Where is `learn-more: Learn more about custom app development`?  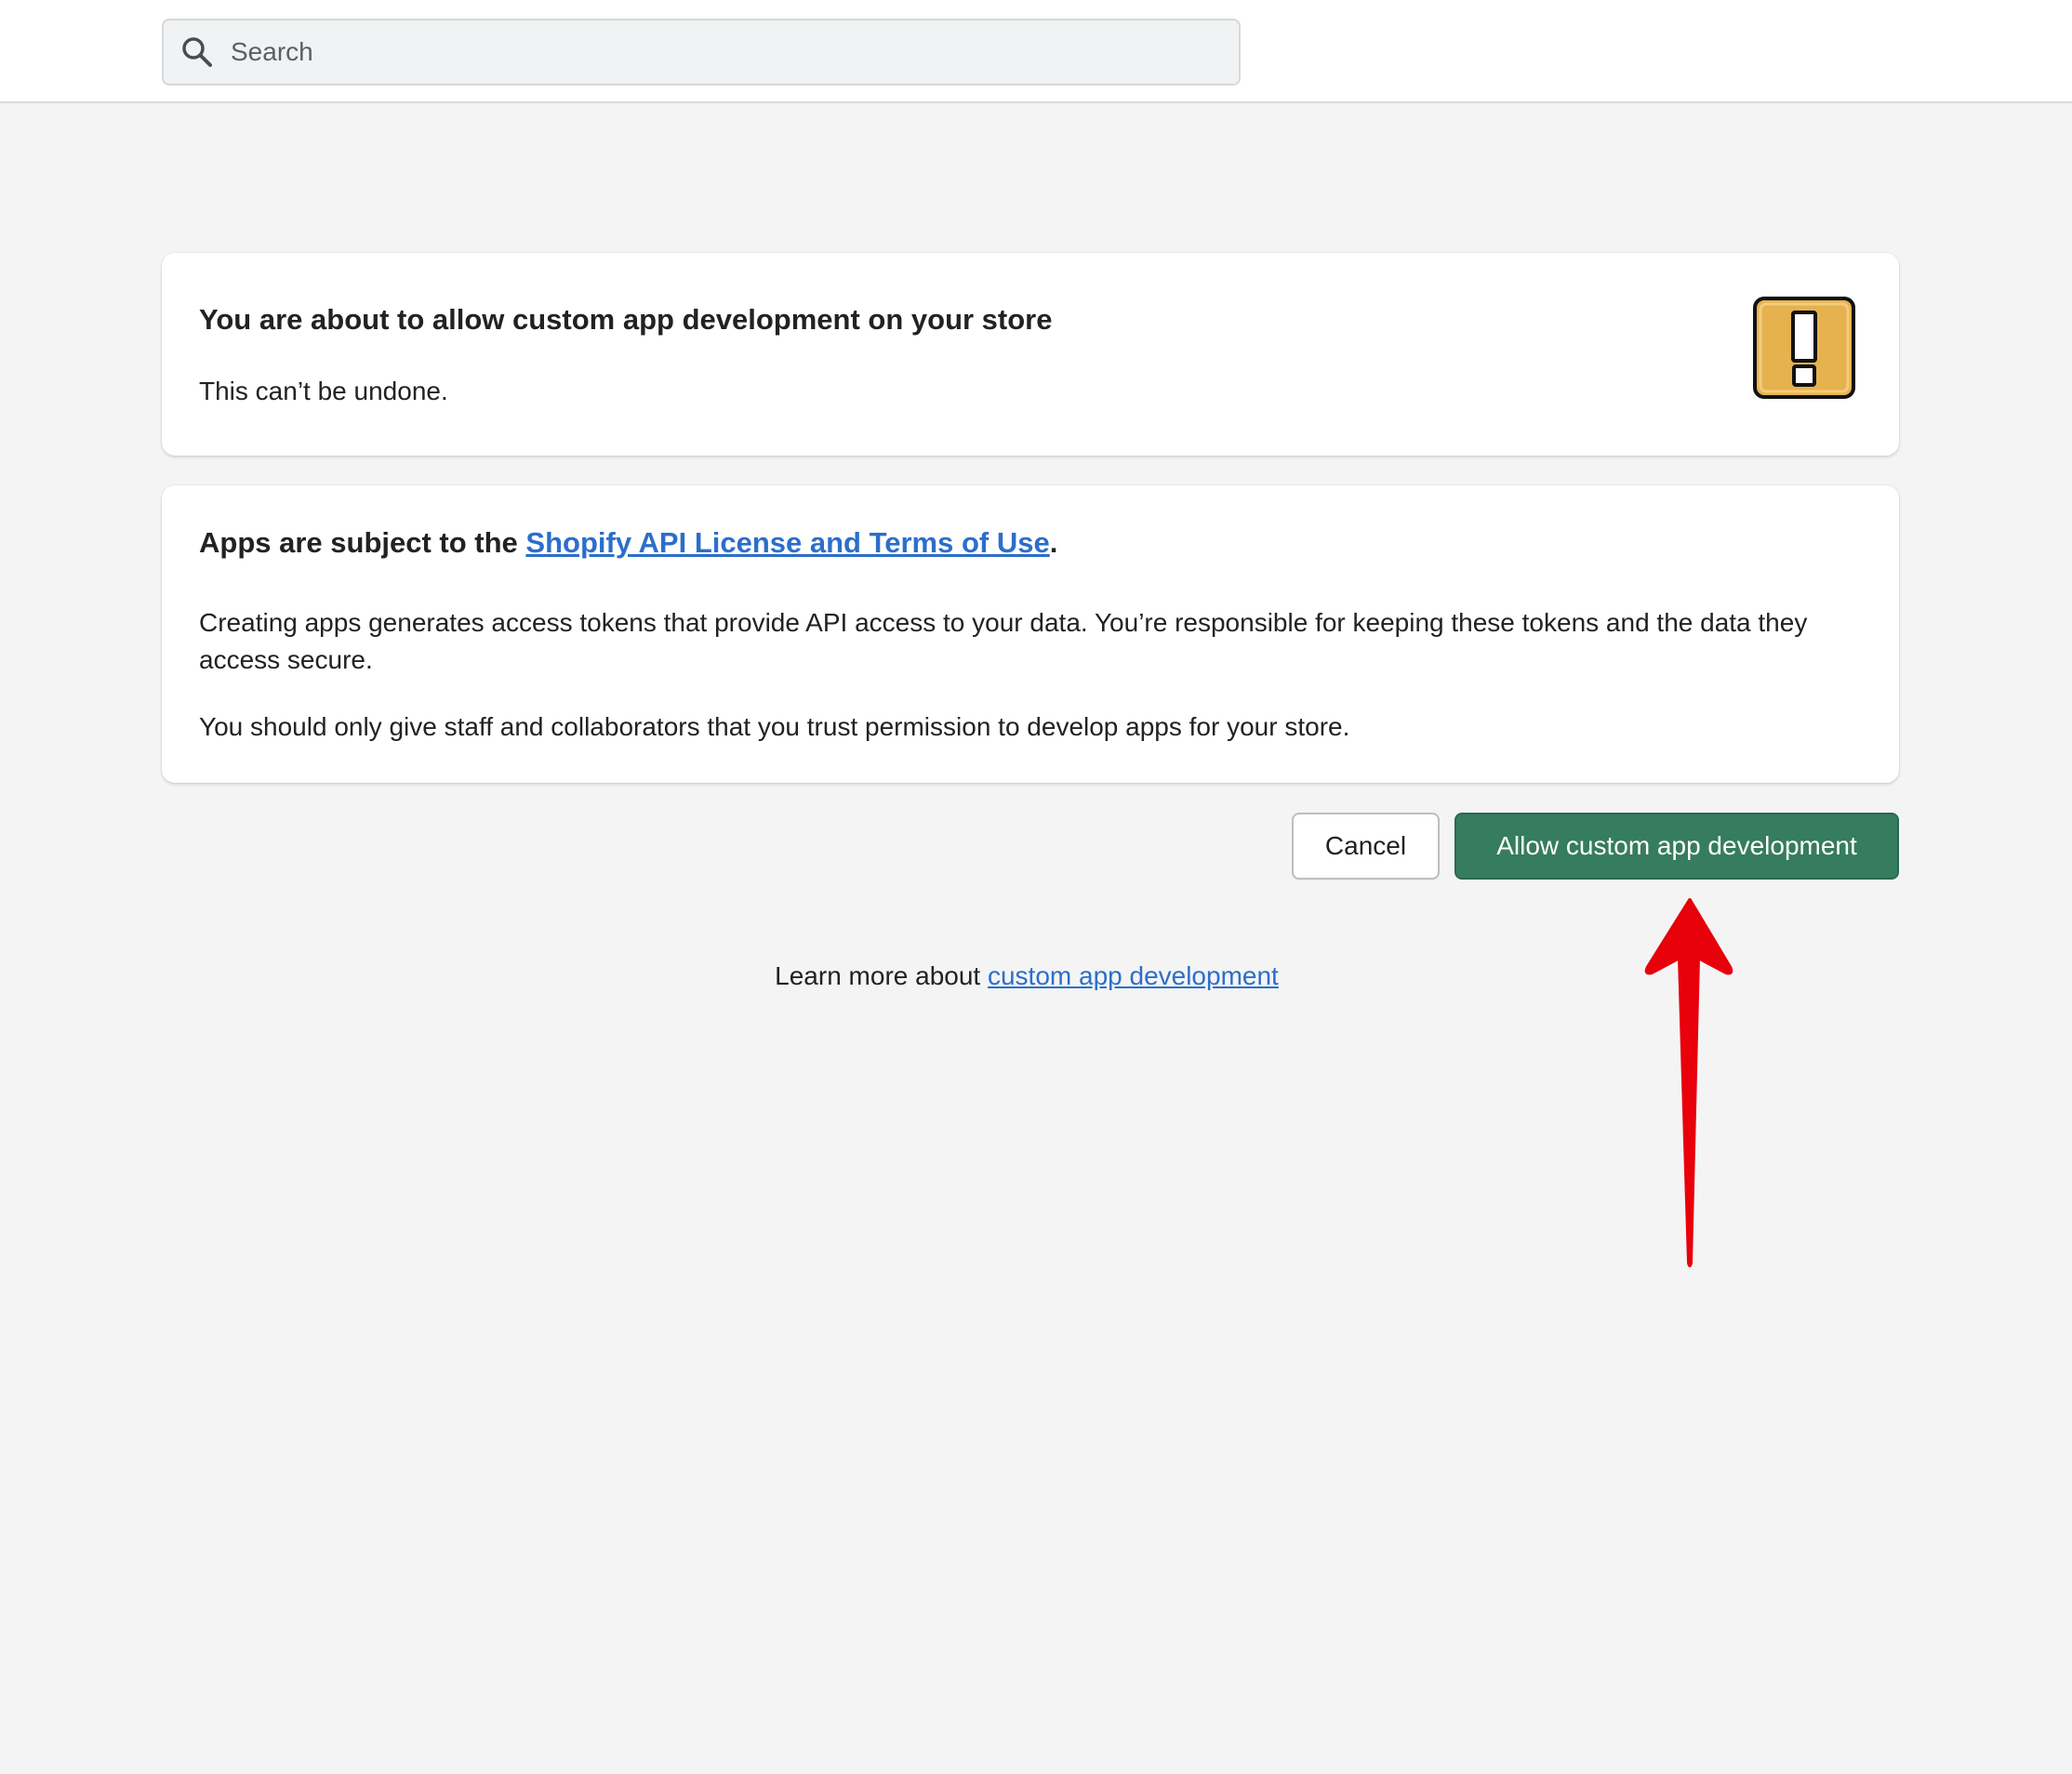
learn-more: Learn more about custom app development is located at coordinates (1026, 976).